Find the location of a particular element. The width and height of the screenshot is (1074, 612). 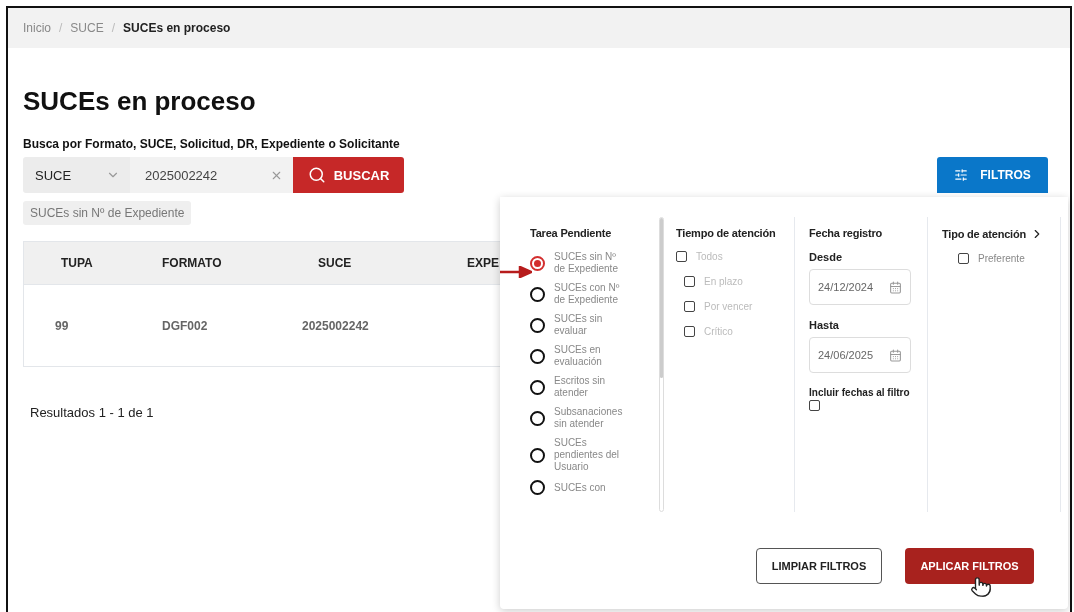

checkbox-label: Preferente is located at coordinates (1001, 258).